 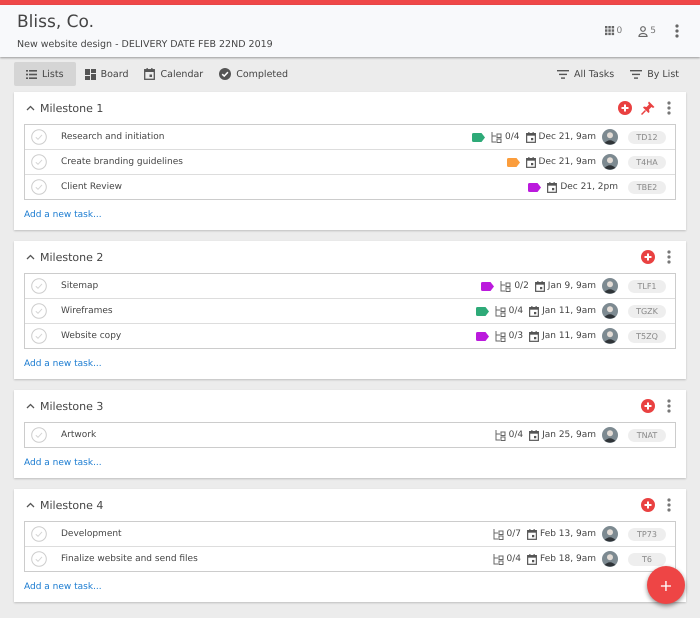 What do you see at coordinates (586, 74) in the screenshot?
I see `filter-button: All Tasks` at bounding box center [586, 74].